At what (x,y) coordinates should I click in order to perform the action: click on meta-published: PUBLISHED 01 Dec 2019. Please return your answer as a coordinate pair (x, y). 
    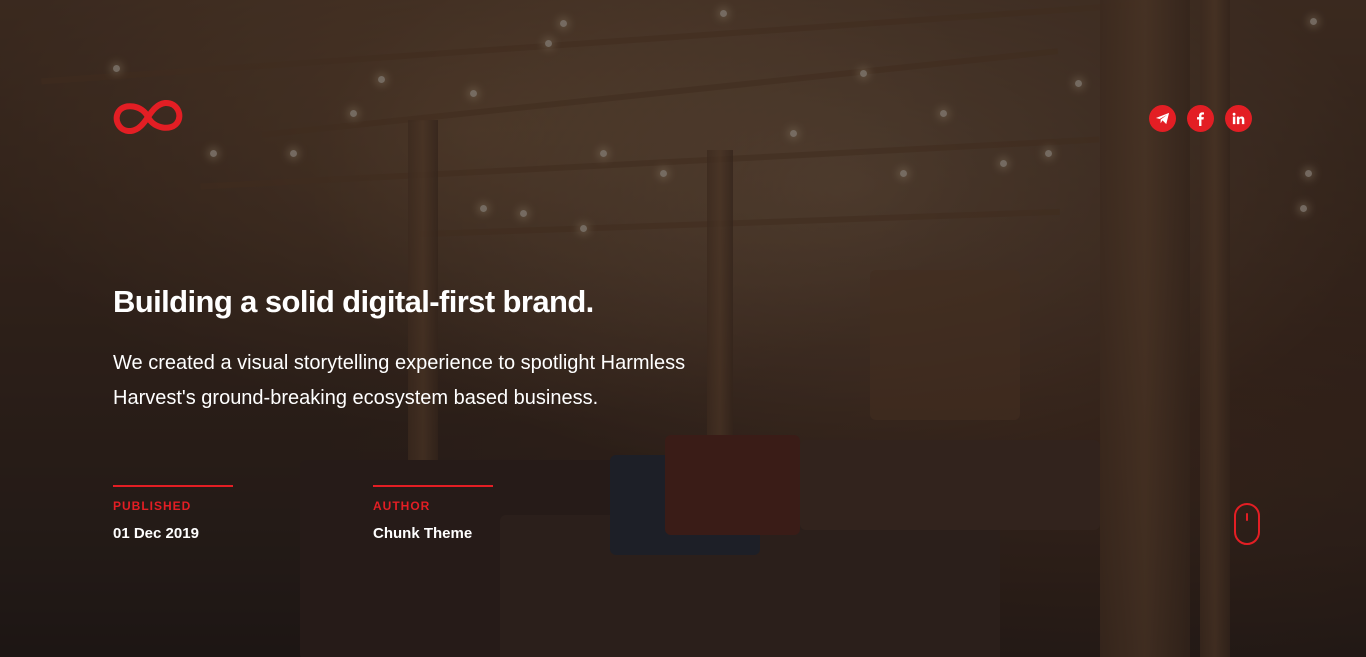
    Looking at the image, I should click on (173, 513).